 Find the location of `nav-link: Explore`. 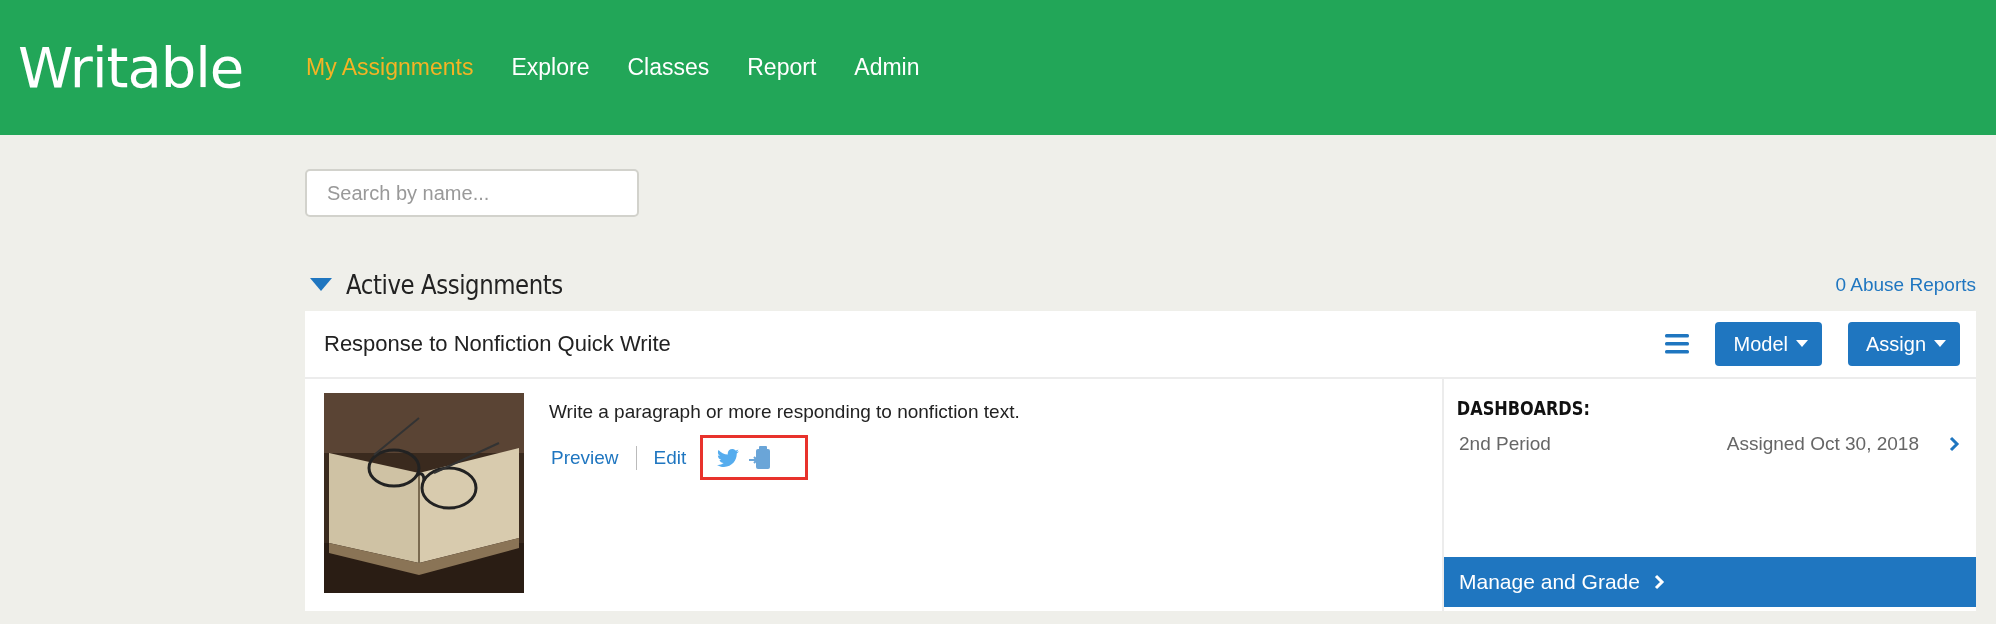

nav-link: Explore is located at coordinates (550, 67).